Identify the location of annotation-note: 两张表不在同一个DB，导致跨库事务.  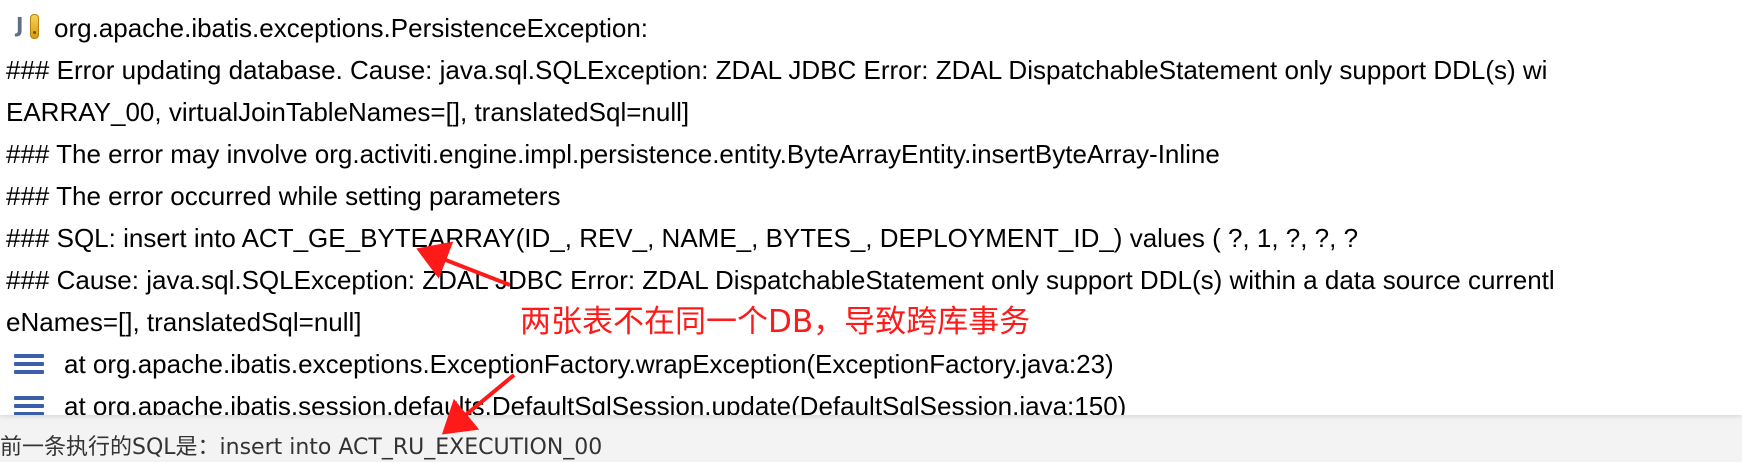
(775, 322).